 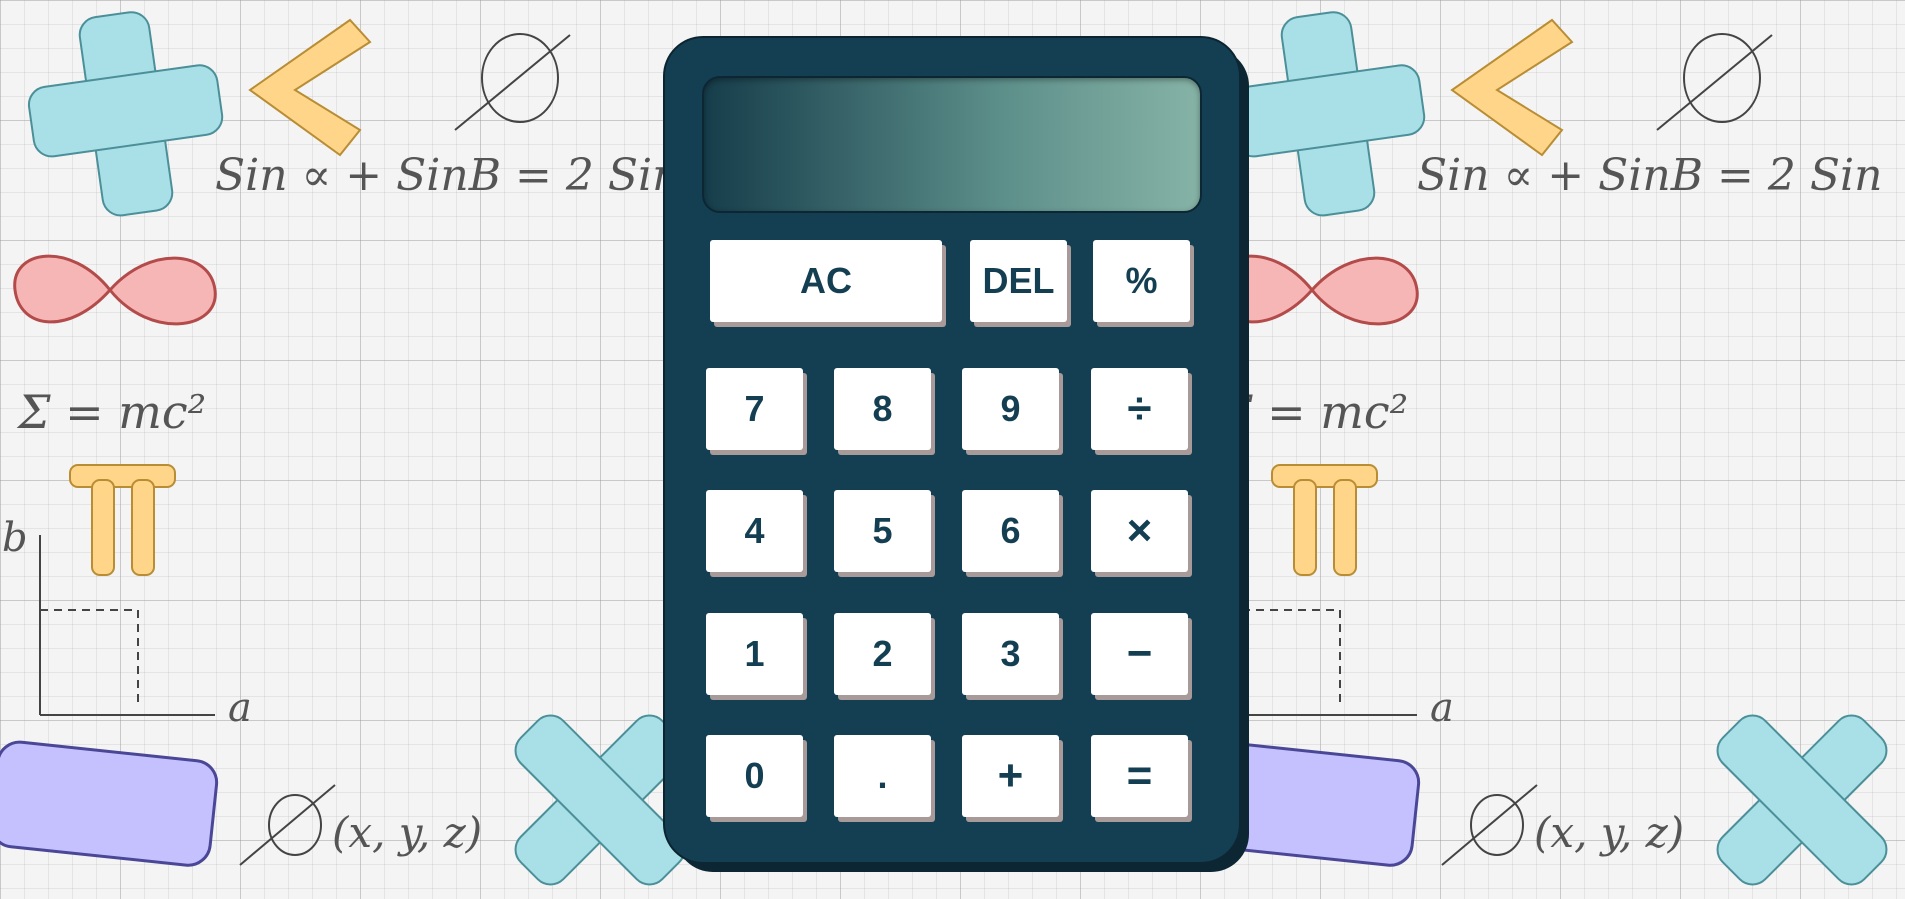 What do you see at coordinates (1139, 776) in the screenshot?
I see `equals-button: =` at bounding box center [1139, 776].